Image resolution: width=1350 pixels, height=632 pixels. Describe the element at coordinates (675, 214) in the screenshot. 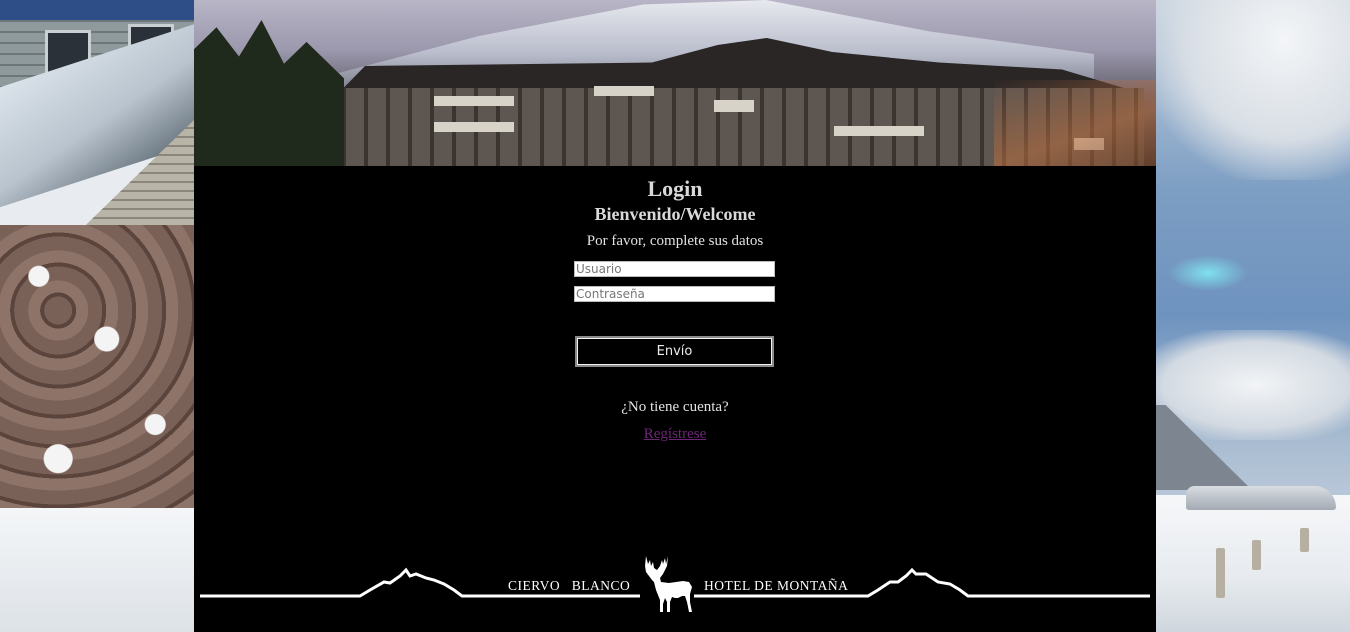

I see `welcome-subtitle: Bienvenido/Welcome` at that location.